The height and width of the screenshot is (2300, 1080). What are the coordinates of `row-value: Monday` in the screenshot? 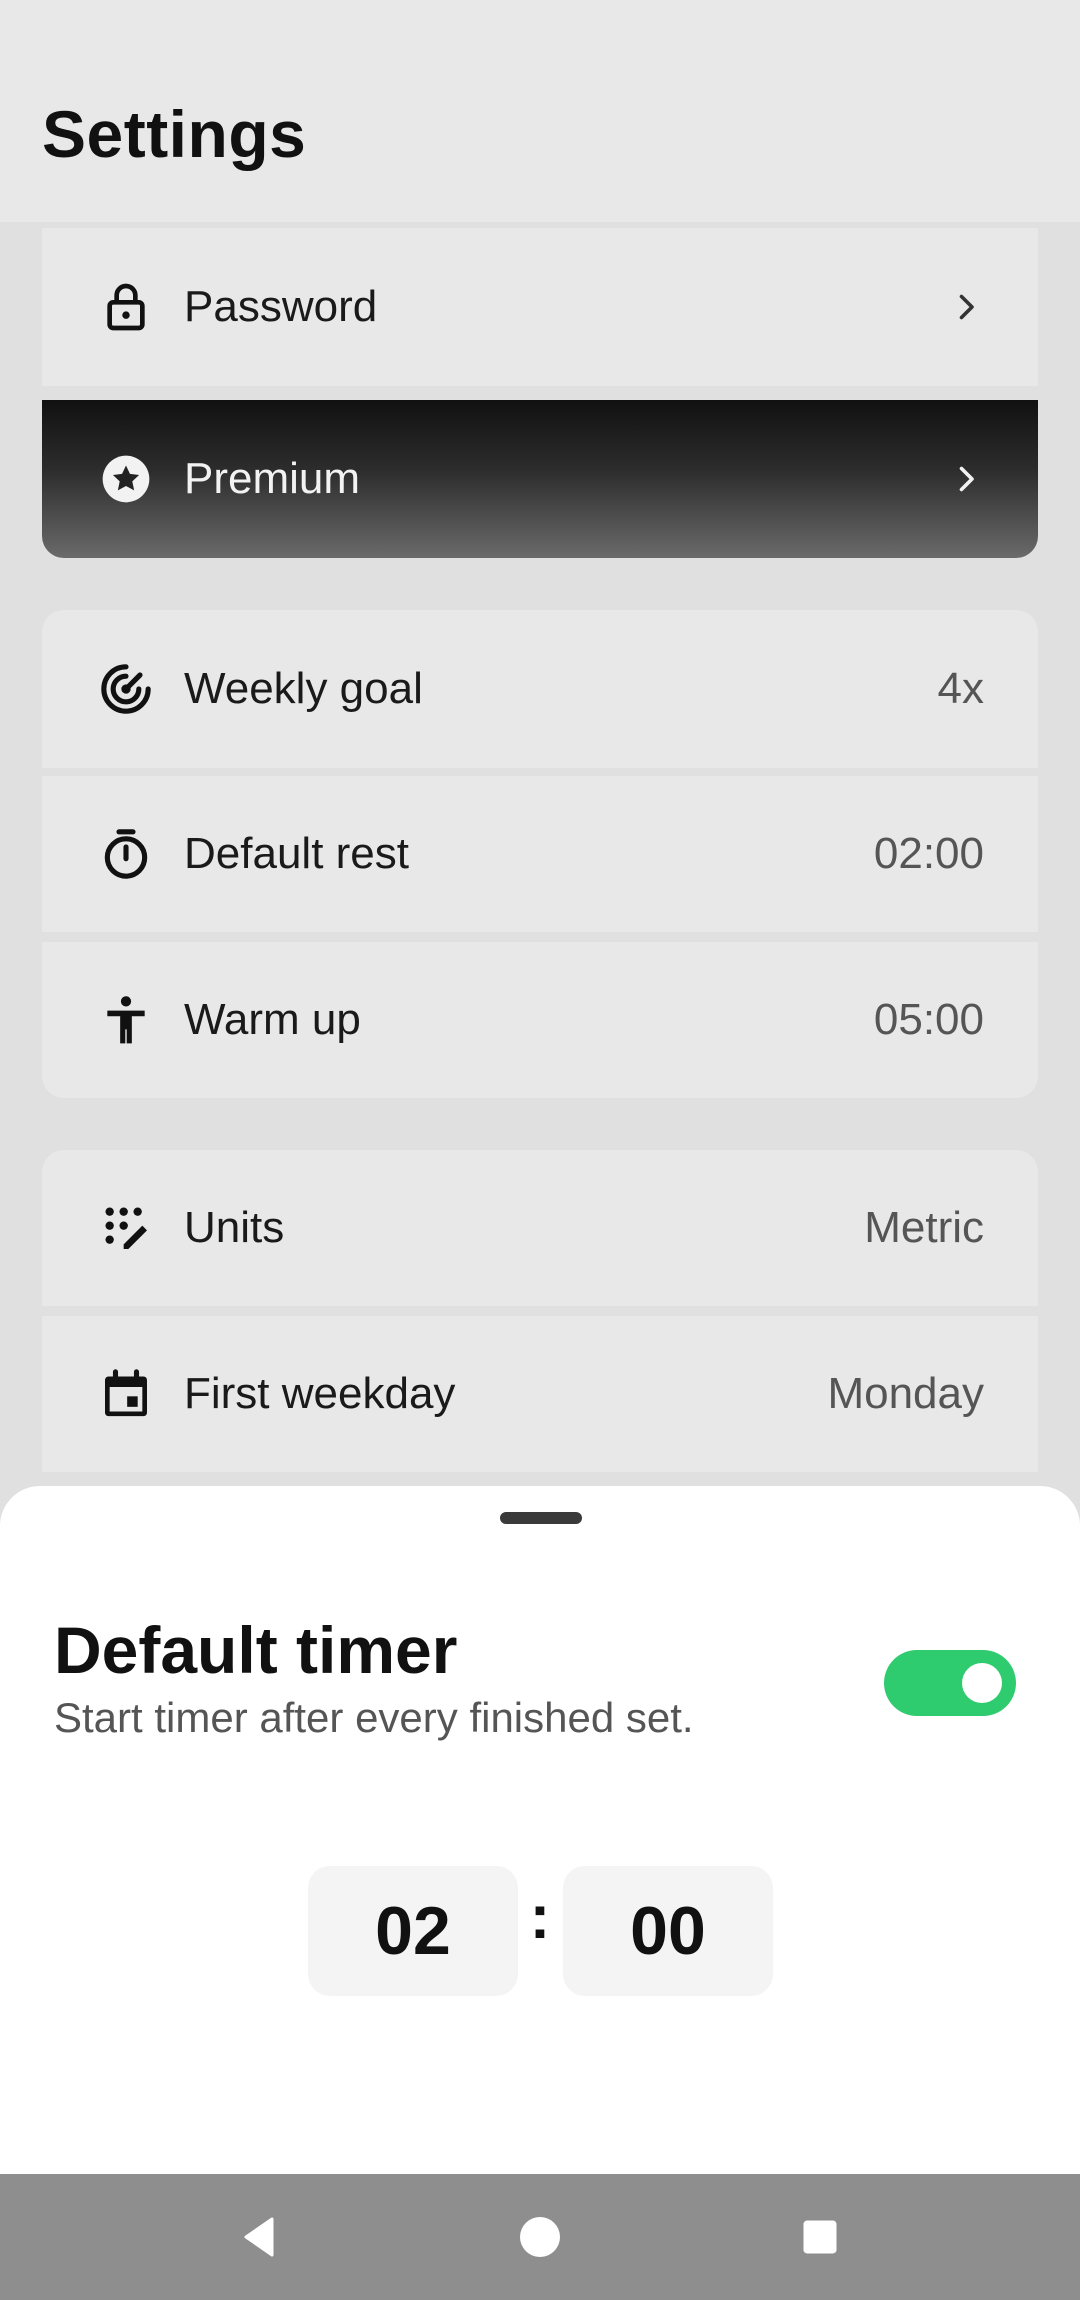 It's located at (905, 1393).